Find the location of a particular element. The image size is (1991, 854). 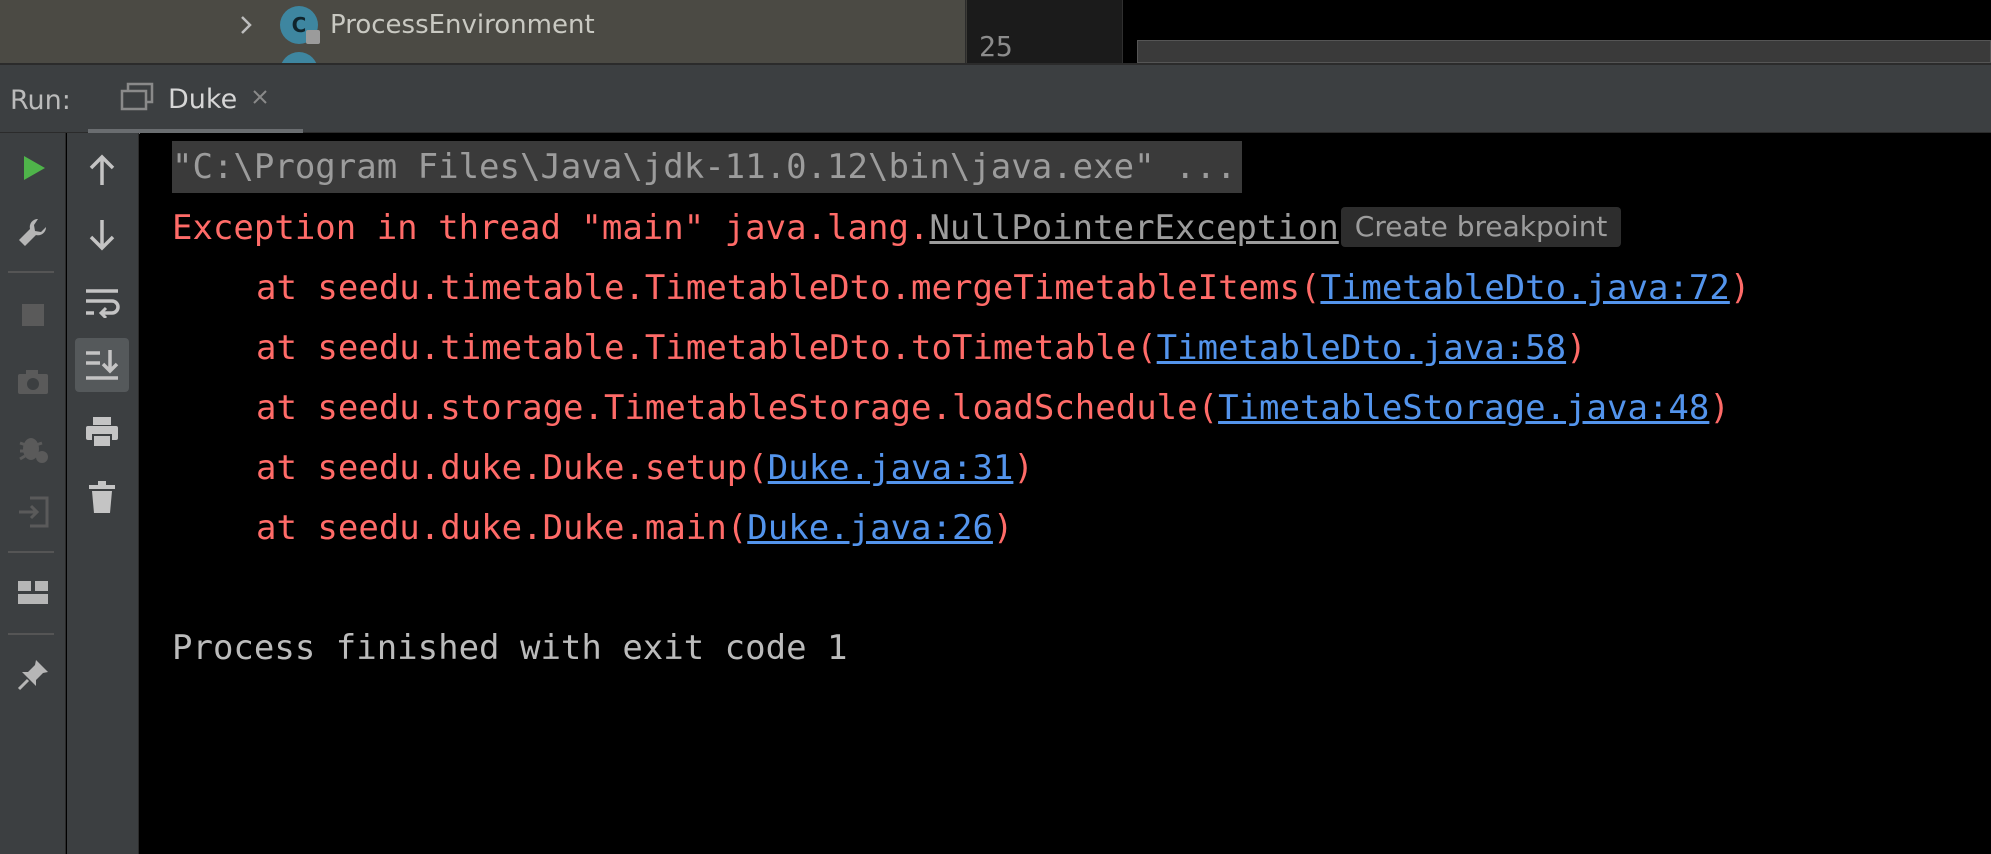

horizontal-scrollbar is located at coordinates (1564, 51).